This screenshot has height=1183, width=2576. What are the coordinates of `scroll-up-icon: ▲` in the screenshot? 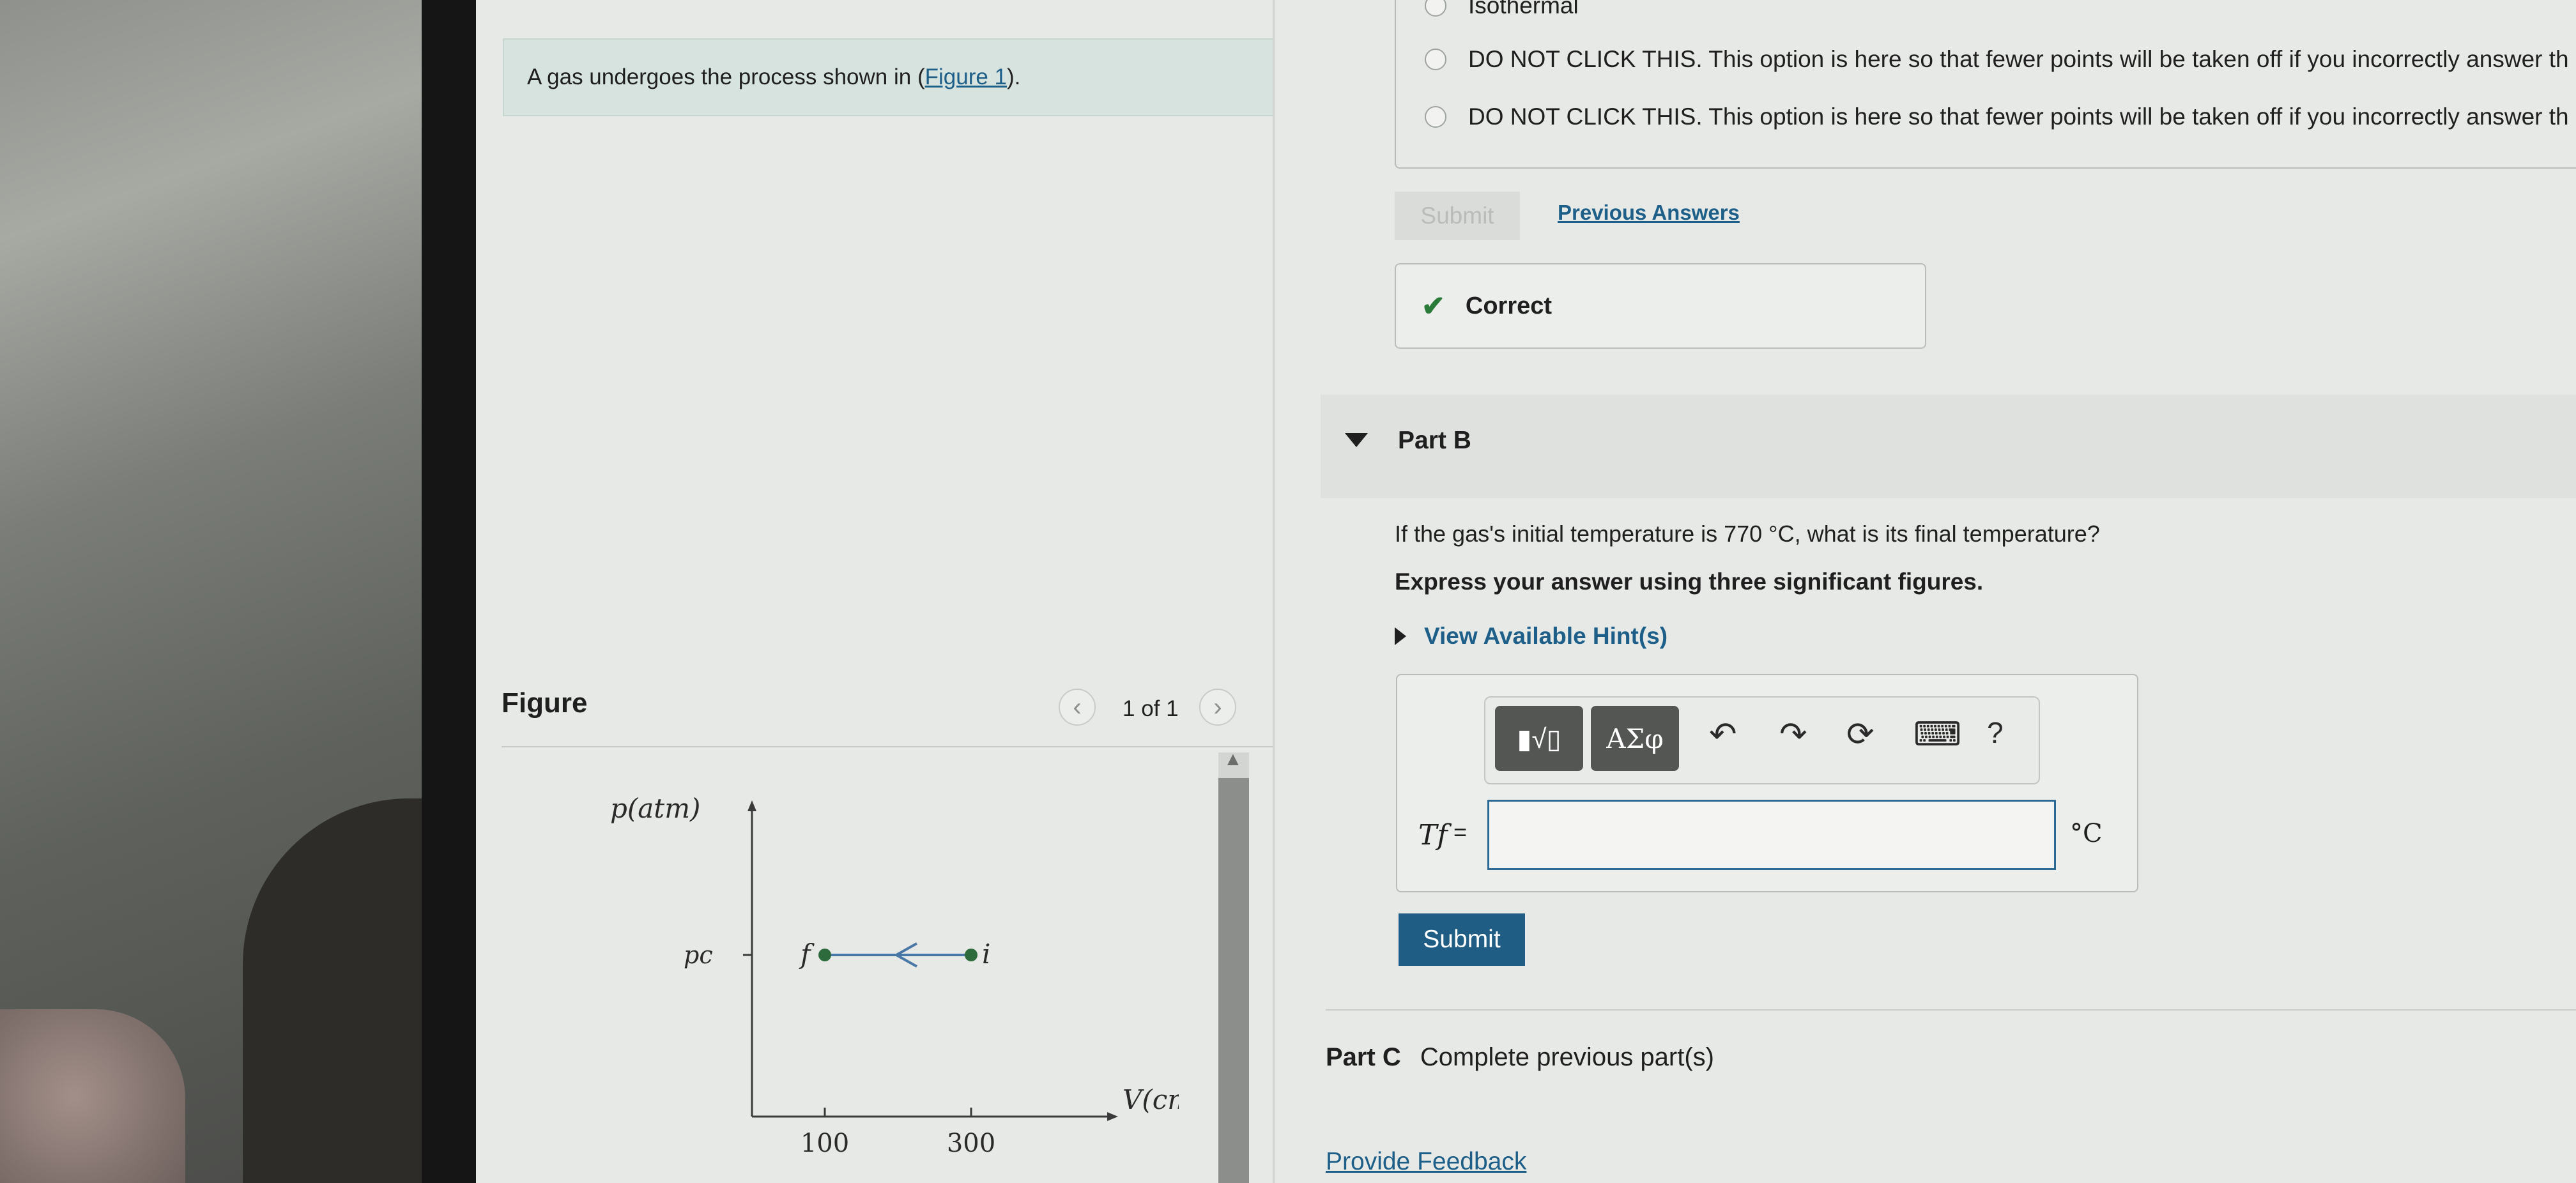 It's located at (1233, 759).